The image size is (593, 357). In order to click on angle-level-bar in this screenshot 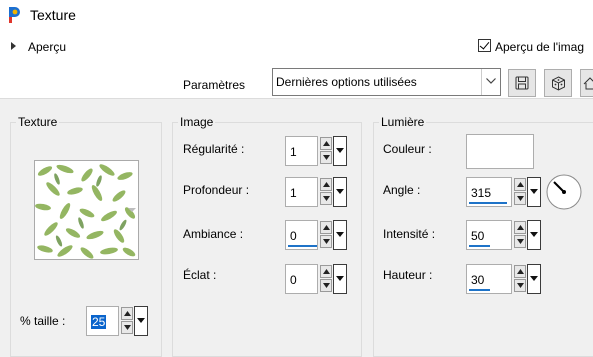, I will do `click(488, 203)`.